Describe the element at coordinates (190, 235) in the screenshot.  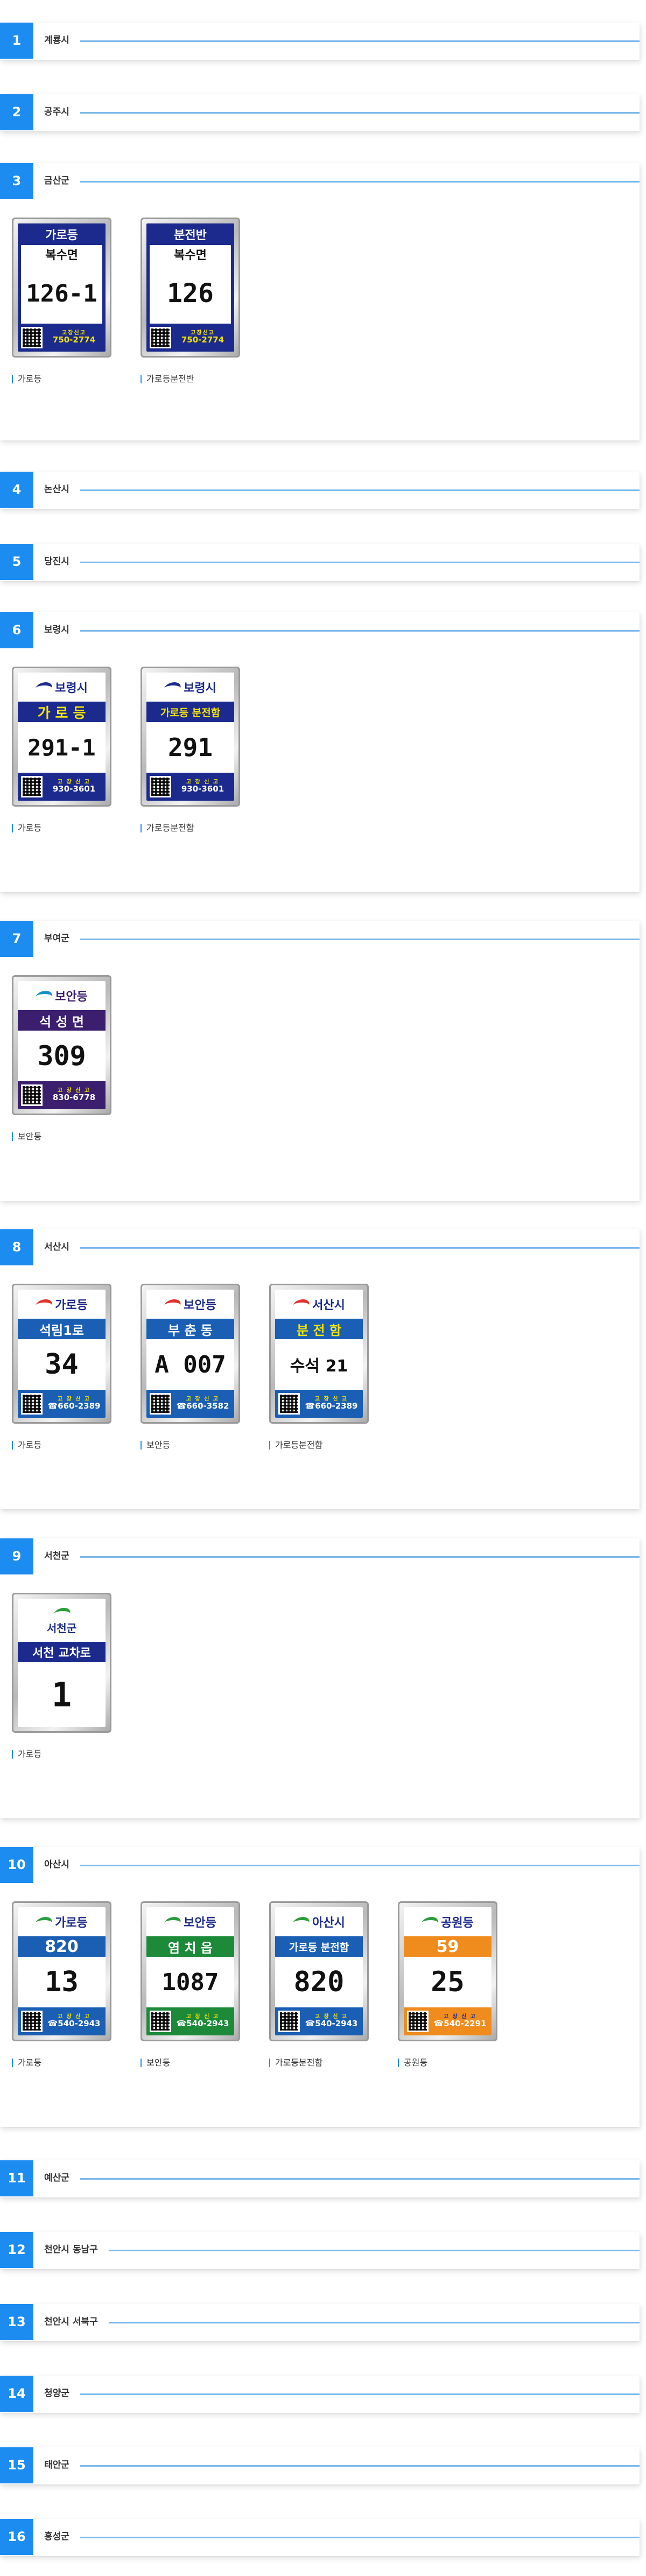
I see `plate-header: 분전반` at that location.